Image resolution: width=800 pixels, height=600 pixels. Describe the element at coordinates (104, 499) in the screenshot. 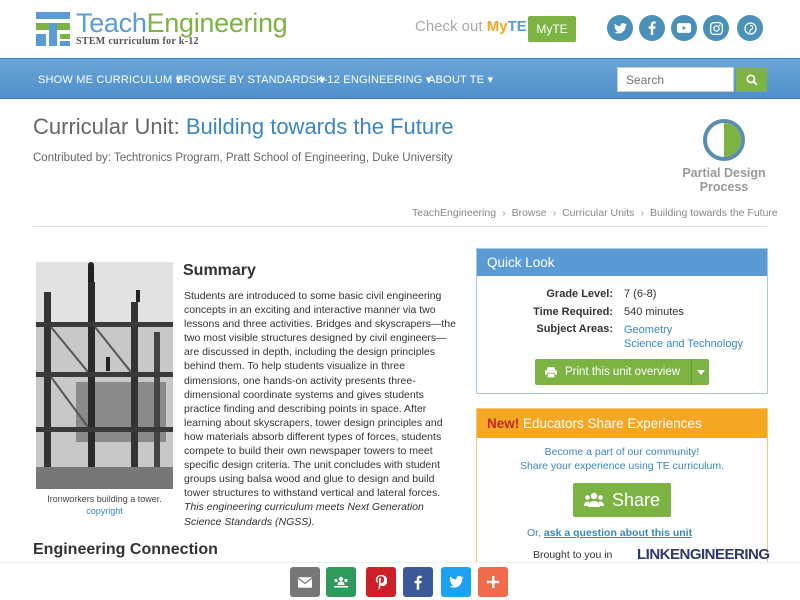

I see `photo-caption: Ironworkers building a tower.` at that location.